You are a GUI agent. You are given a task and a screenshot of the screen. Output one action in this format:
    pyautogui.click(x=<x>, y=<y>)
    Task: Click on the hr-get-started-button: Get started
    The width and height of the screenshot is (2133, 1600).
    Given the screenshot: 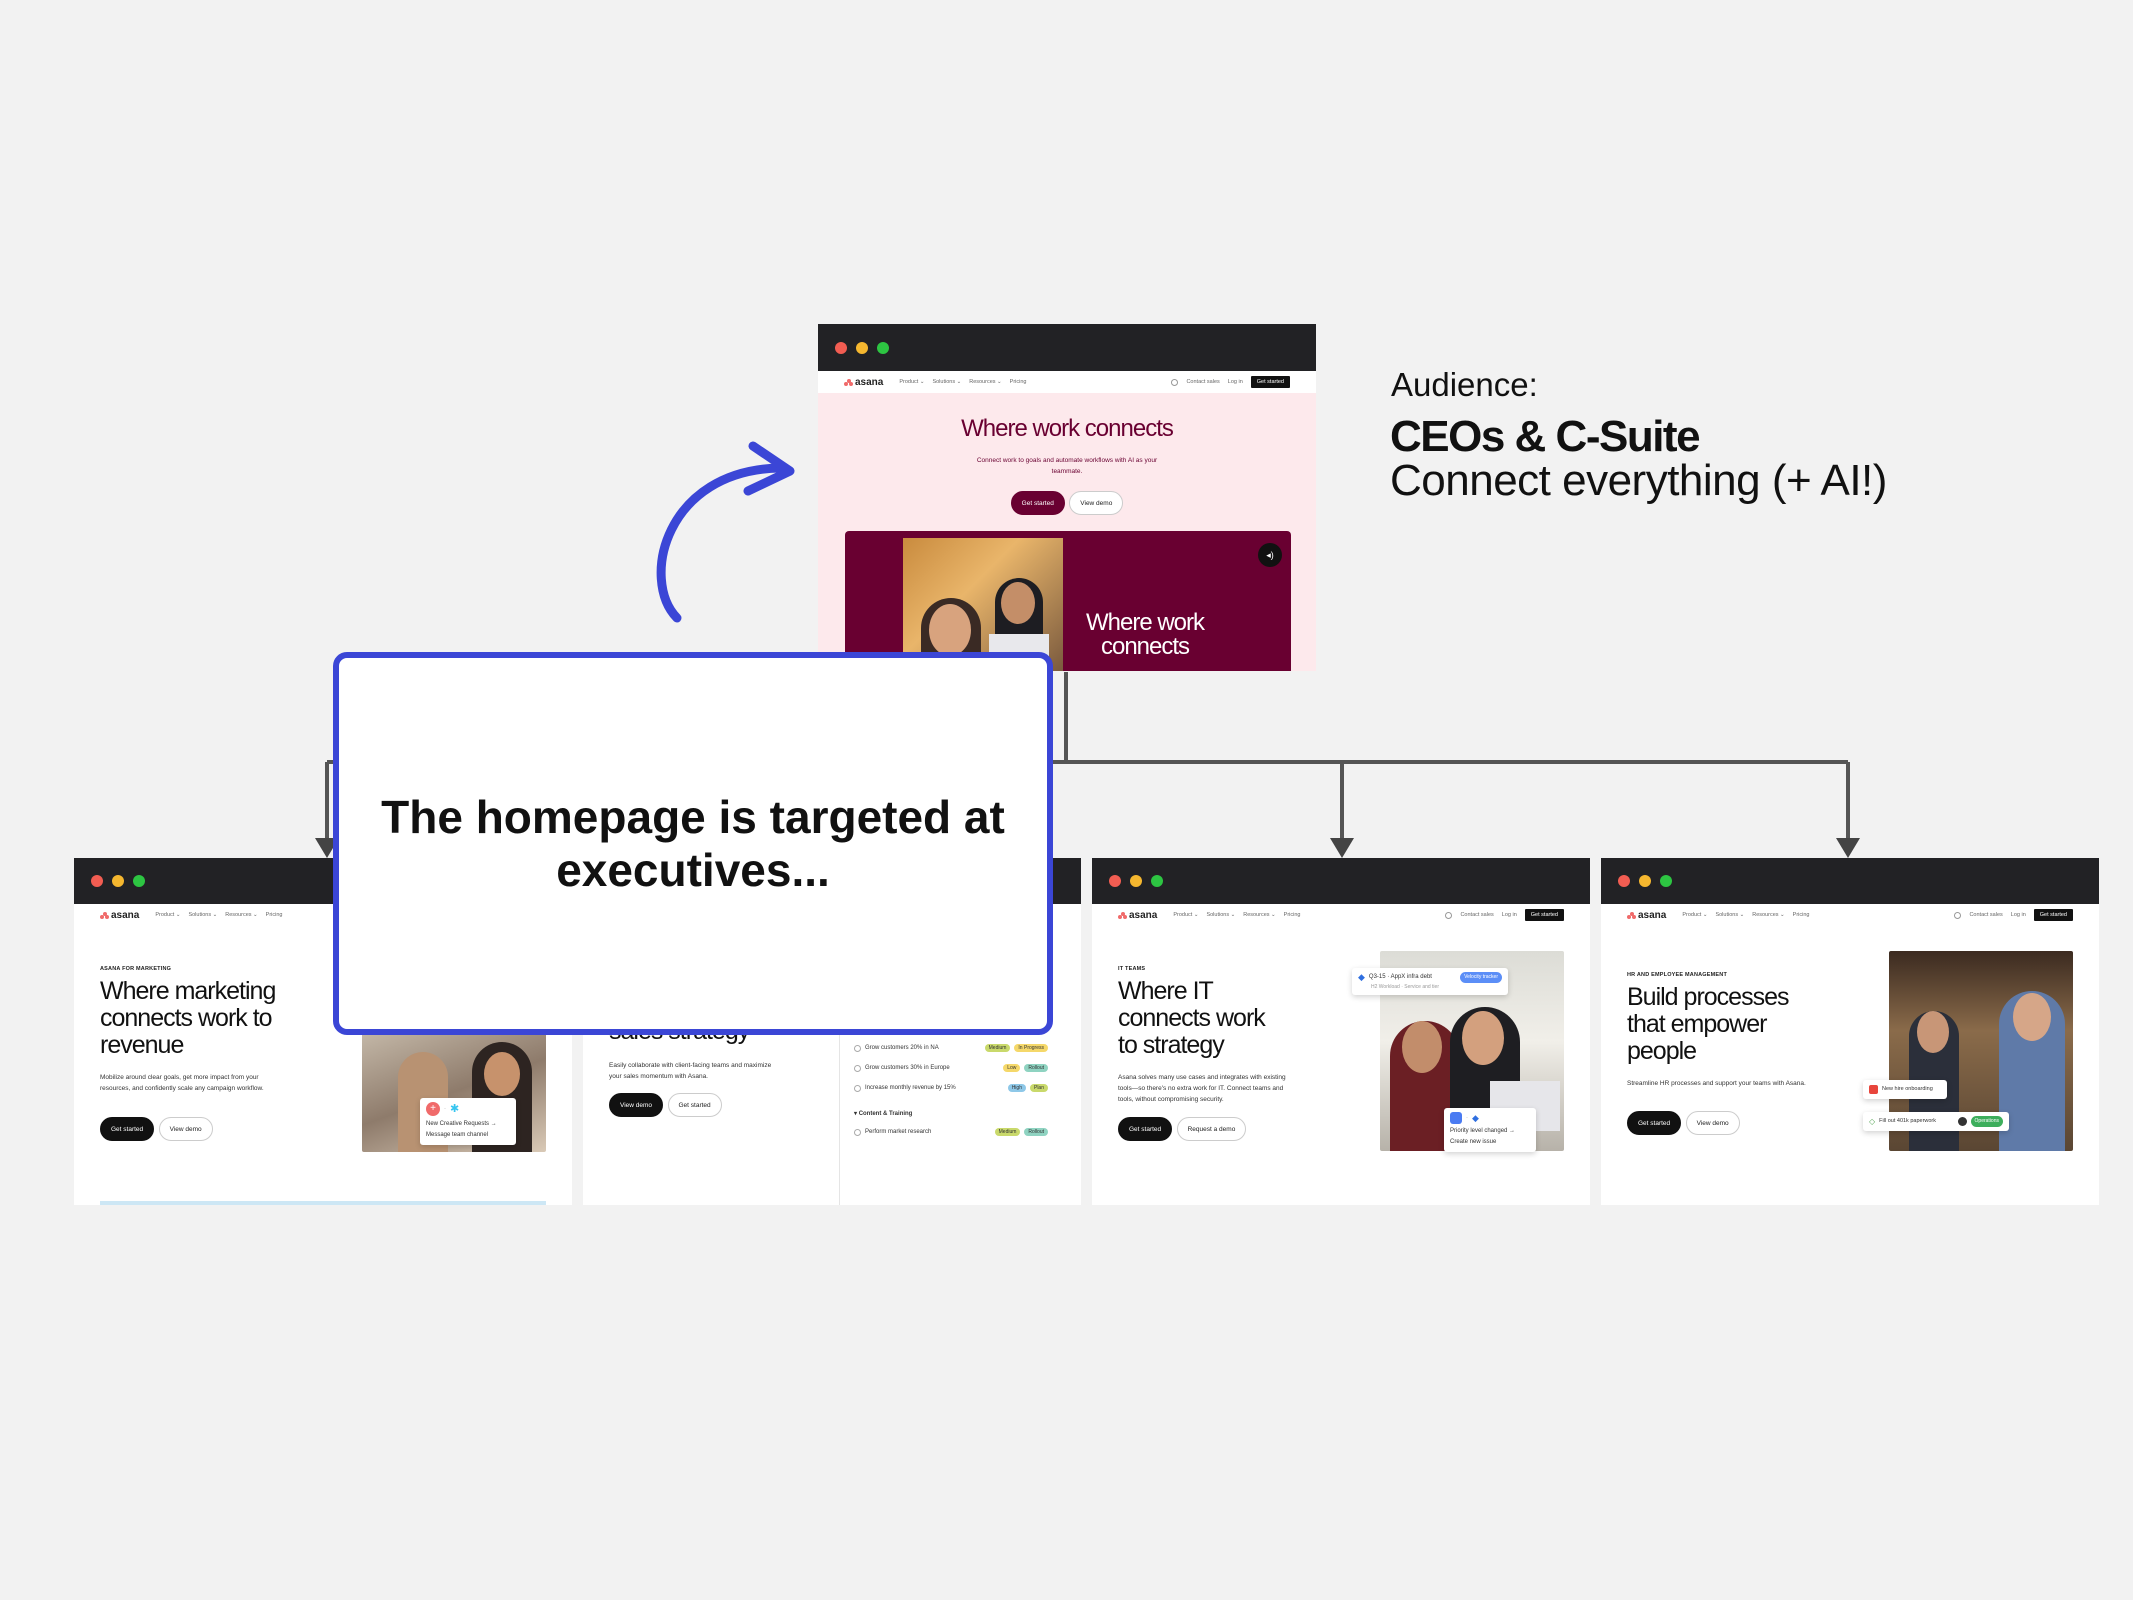 What is the action you would take?
    pyautogui.click(x=1654, y=1123)
    